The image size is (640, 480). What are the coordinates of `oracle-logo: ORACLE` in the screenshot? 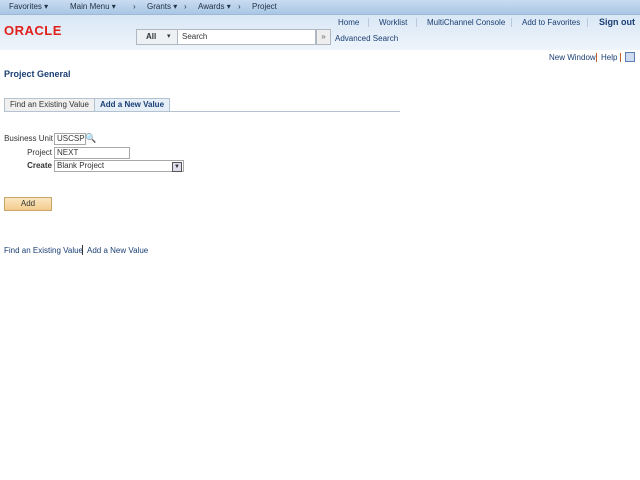 It's located at (33, 30).